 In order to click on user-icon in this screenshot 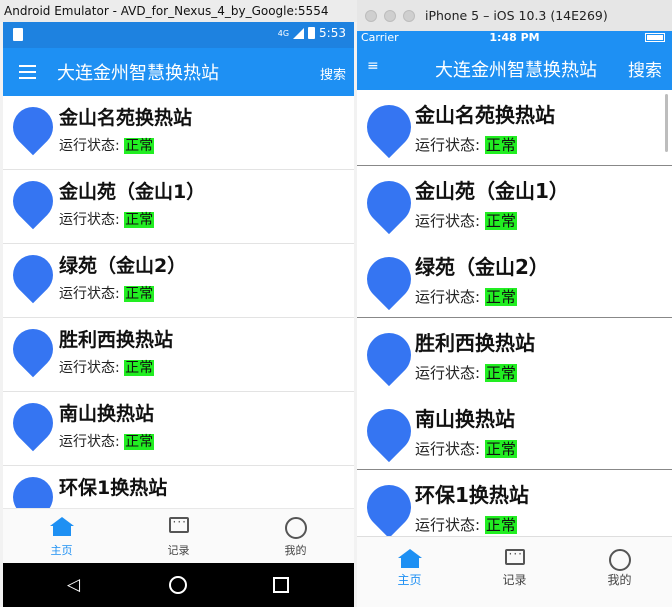, I will do `click(619, 560)`.